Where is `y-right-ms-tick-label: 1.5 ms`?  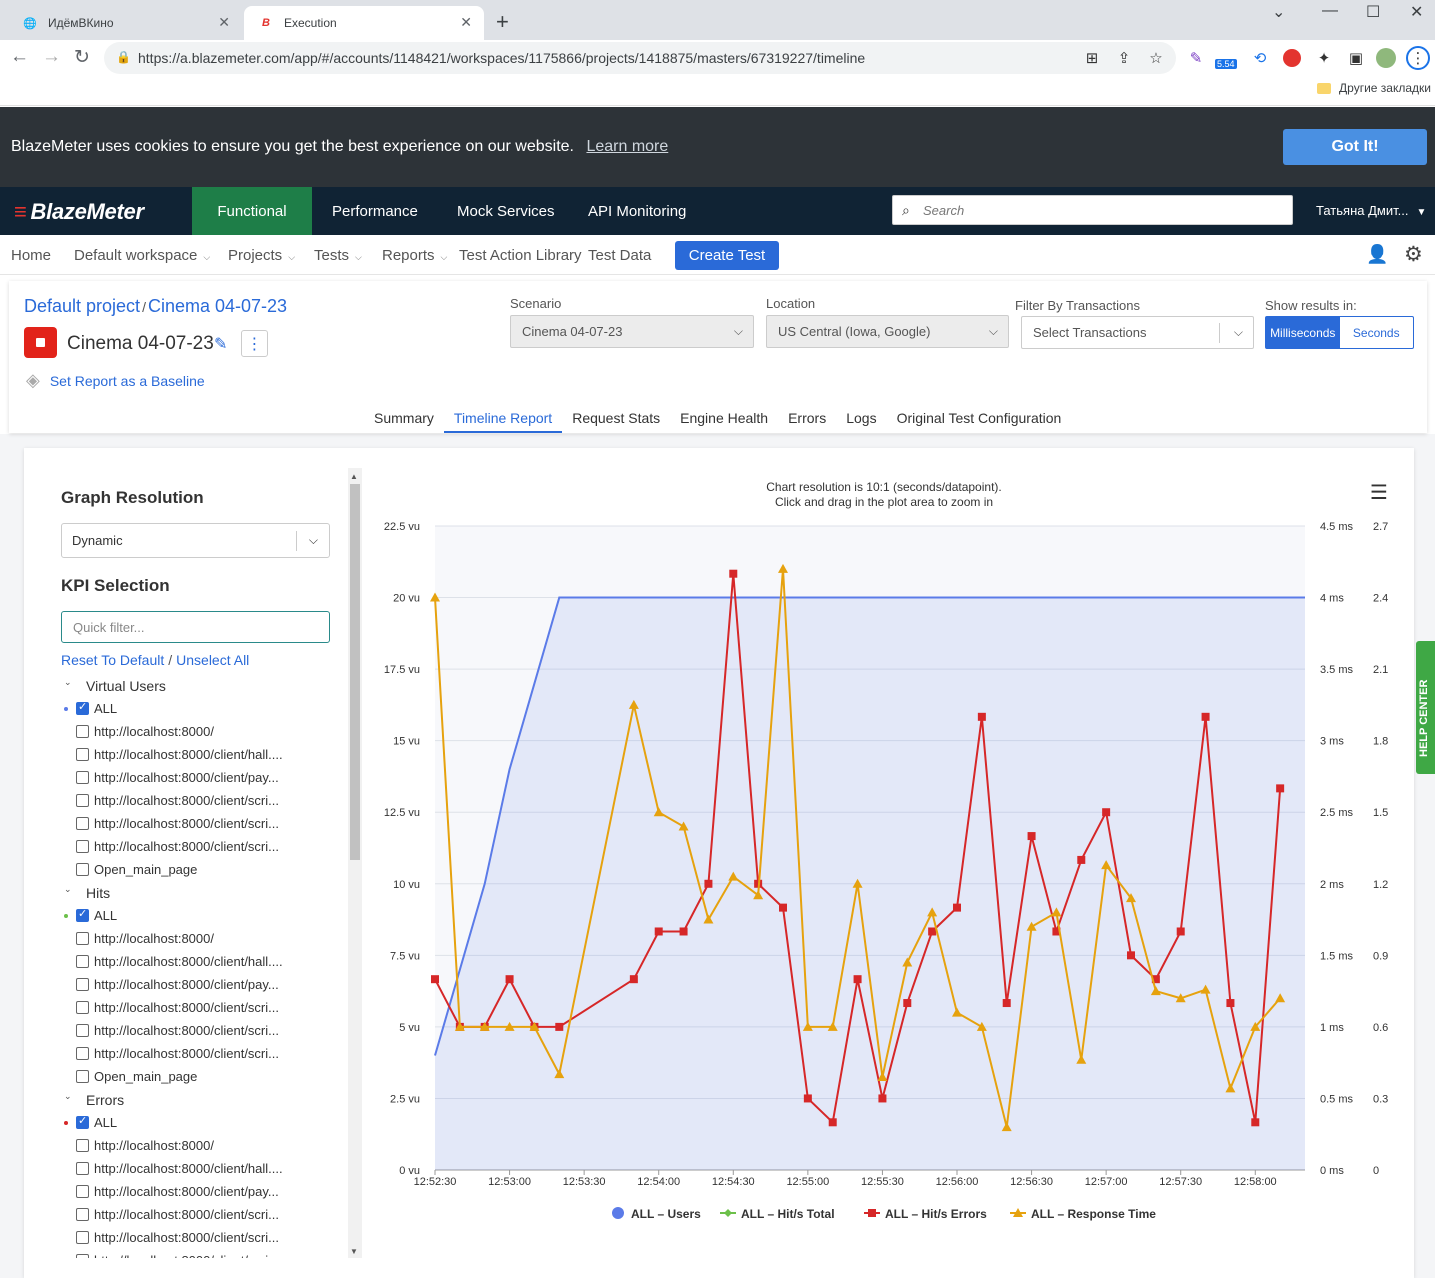 y-right-ms-tick-label: 1.5 ms is located at coordinates (1337, 956).